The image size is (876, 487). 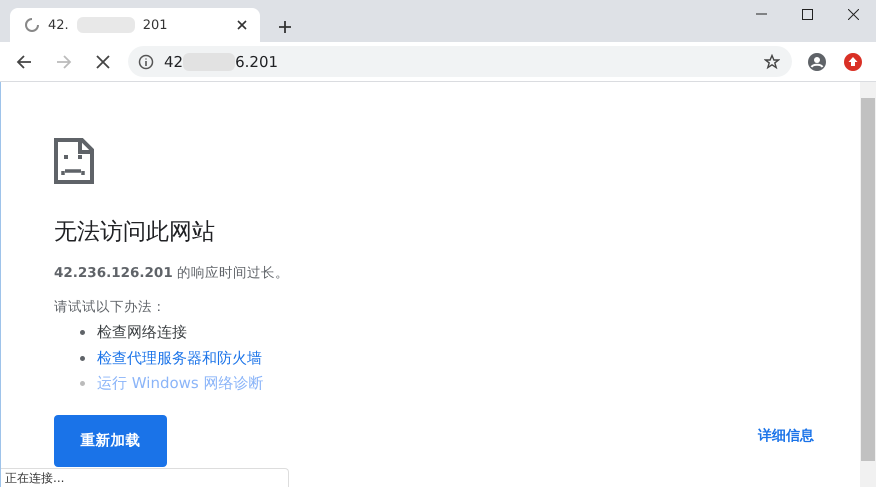 What do you see at coordinates (142, 332) in the screenshot?
I see `suggestion-text: 检查网络连接` at bounding box center [142, 332].